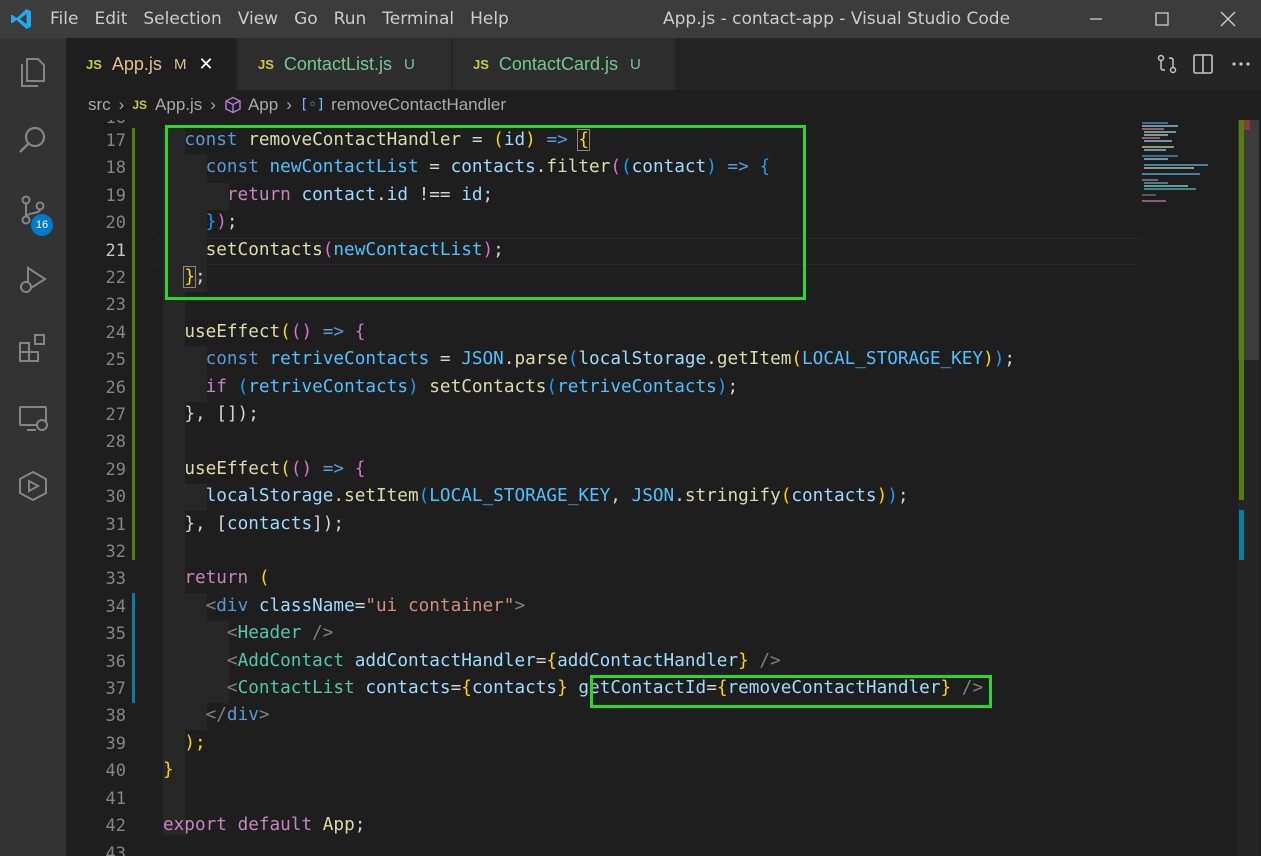 The image size is (1261, 856). What do you see at coordinates (33, 447) in the screenshot?
I see `activity-bar: 16` at bounding box center [33, 447].